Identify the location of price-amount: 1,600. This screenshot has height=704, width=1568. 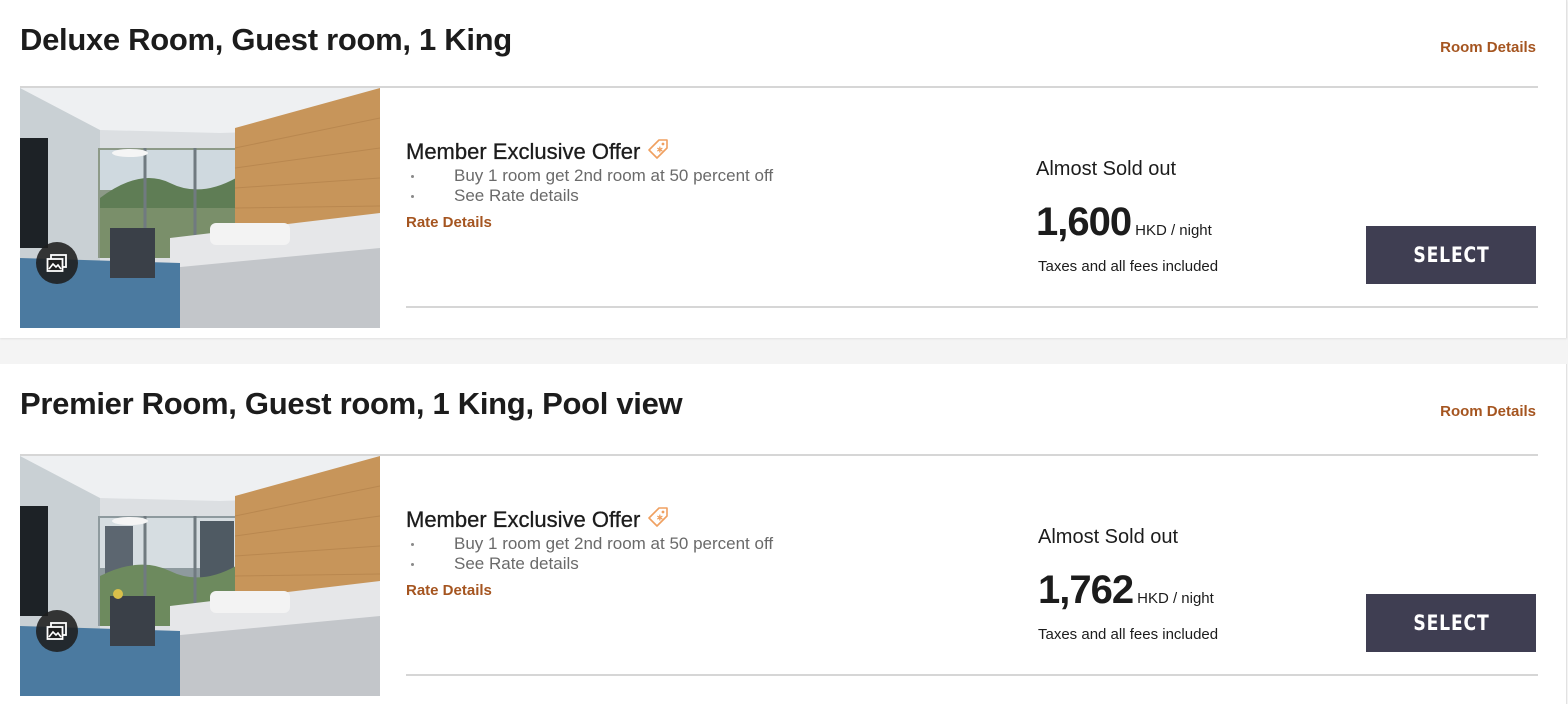
(1084, 222).